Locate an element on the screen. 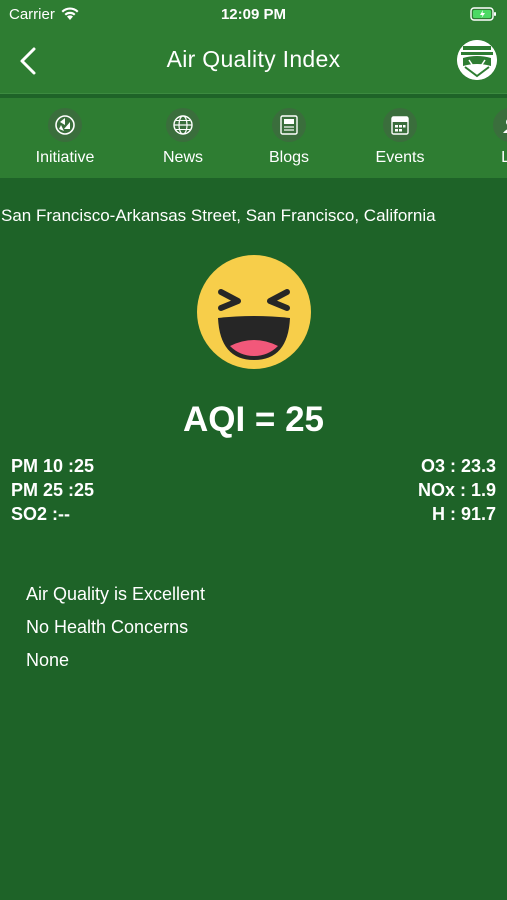  laughing-face-icon is located at coordinates (254, 312).